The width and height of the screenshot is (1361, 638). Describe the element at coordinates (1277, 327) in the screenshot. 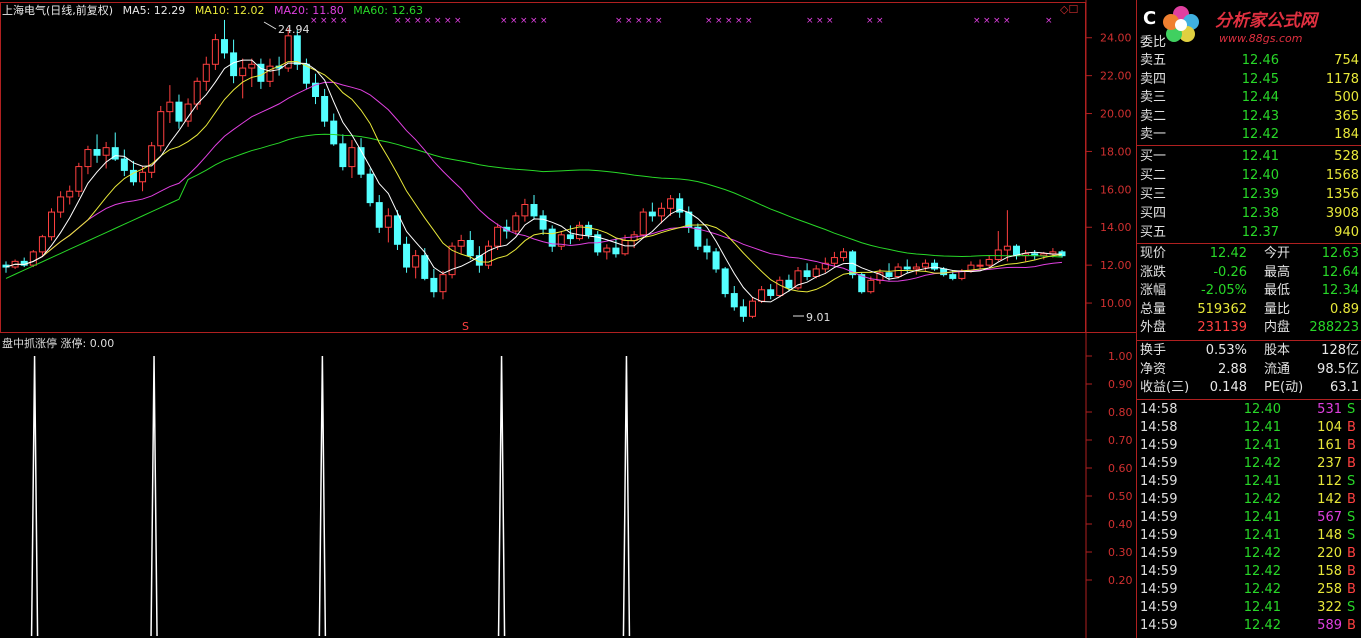

I see `quote-label: 内盘` at that location.